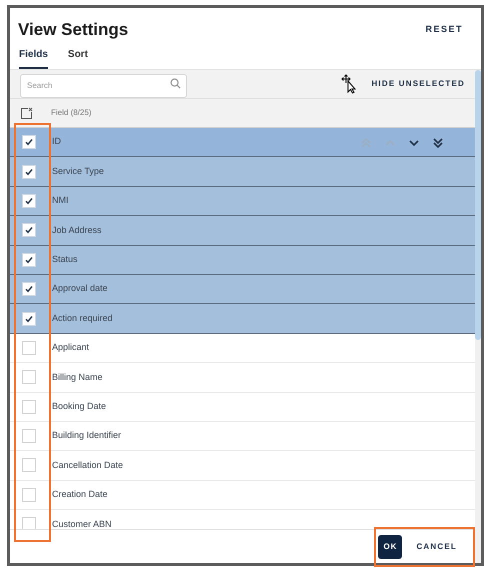  Describe the element at coordinates (65, 259) in the screenshot. I see `field-label: Status` at that location.